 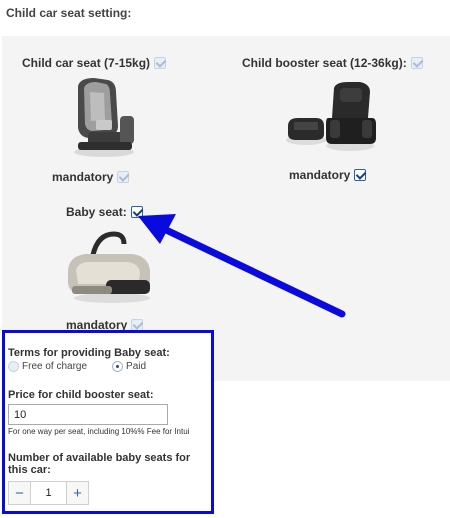 I want to click on page-title: Child car seat setting:, so click(x=69, y=13).